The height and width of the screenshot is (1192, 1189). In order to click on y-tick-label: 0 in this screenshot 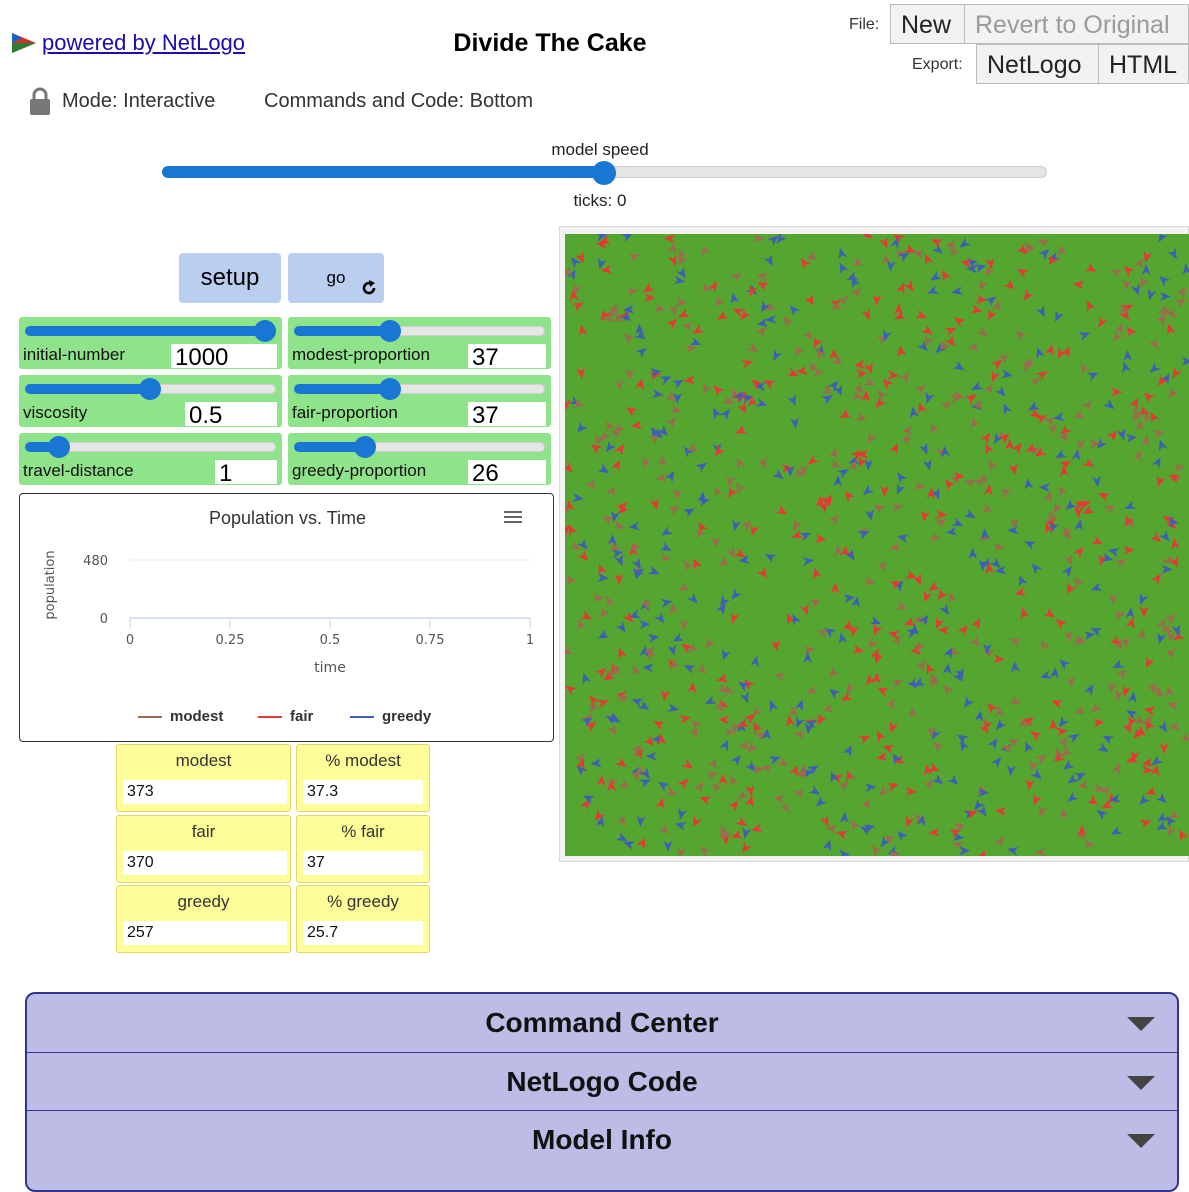, I will do `click(104, 619)`.